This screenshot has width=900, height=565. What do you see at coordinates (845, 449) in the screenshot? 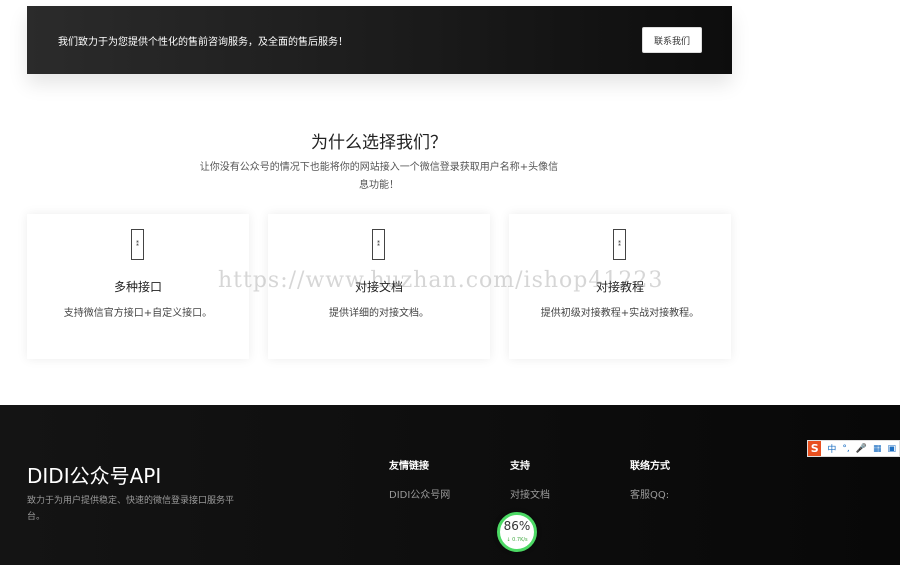
I see `ime-punctuation-icon: °,` at bounding box center [845, 449].